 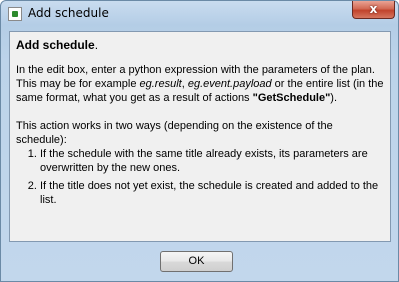 I want to click on close-icon: x, so click(x=373, y=9).